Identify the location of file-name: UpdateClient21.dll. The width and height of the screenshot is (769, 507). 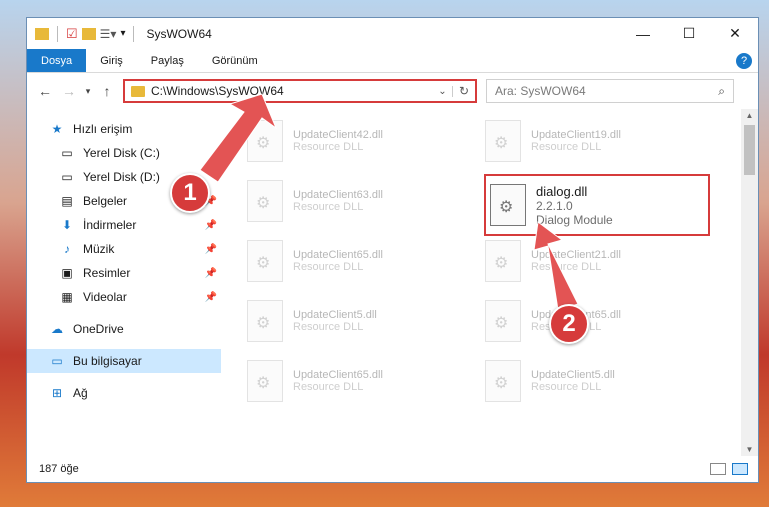
(576, 255).